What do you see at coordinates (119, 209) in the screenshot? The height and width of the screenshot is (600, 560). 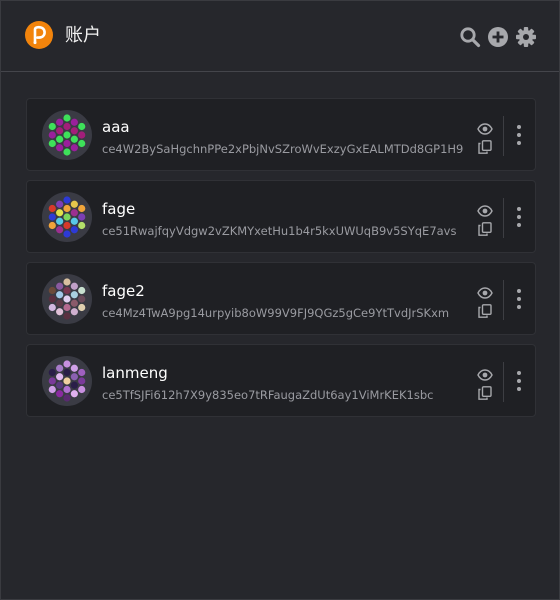 I see `account-name: fage` at bounding box center [119, 209].